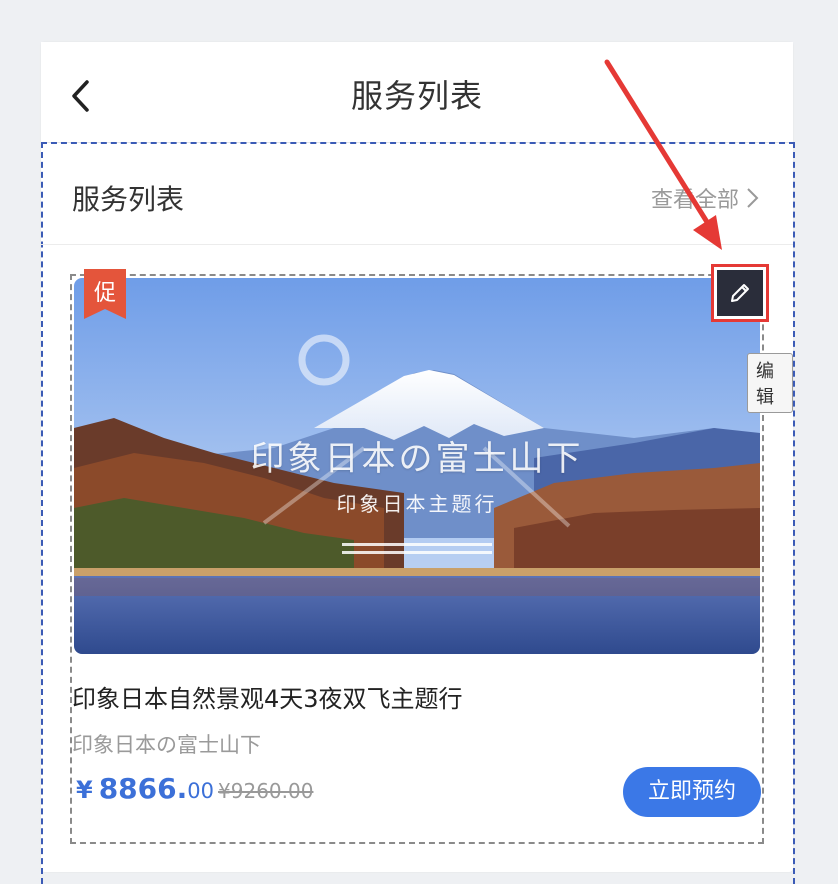  Describe the element at coordinates (694, 200) in the screenshot. I see `view-all-label: 查看全部` at that location.